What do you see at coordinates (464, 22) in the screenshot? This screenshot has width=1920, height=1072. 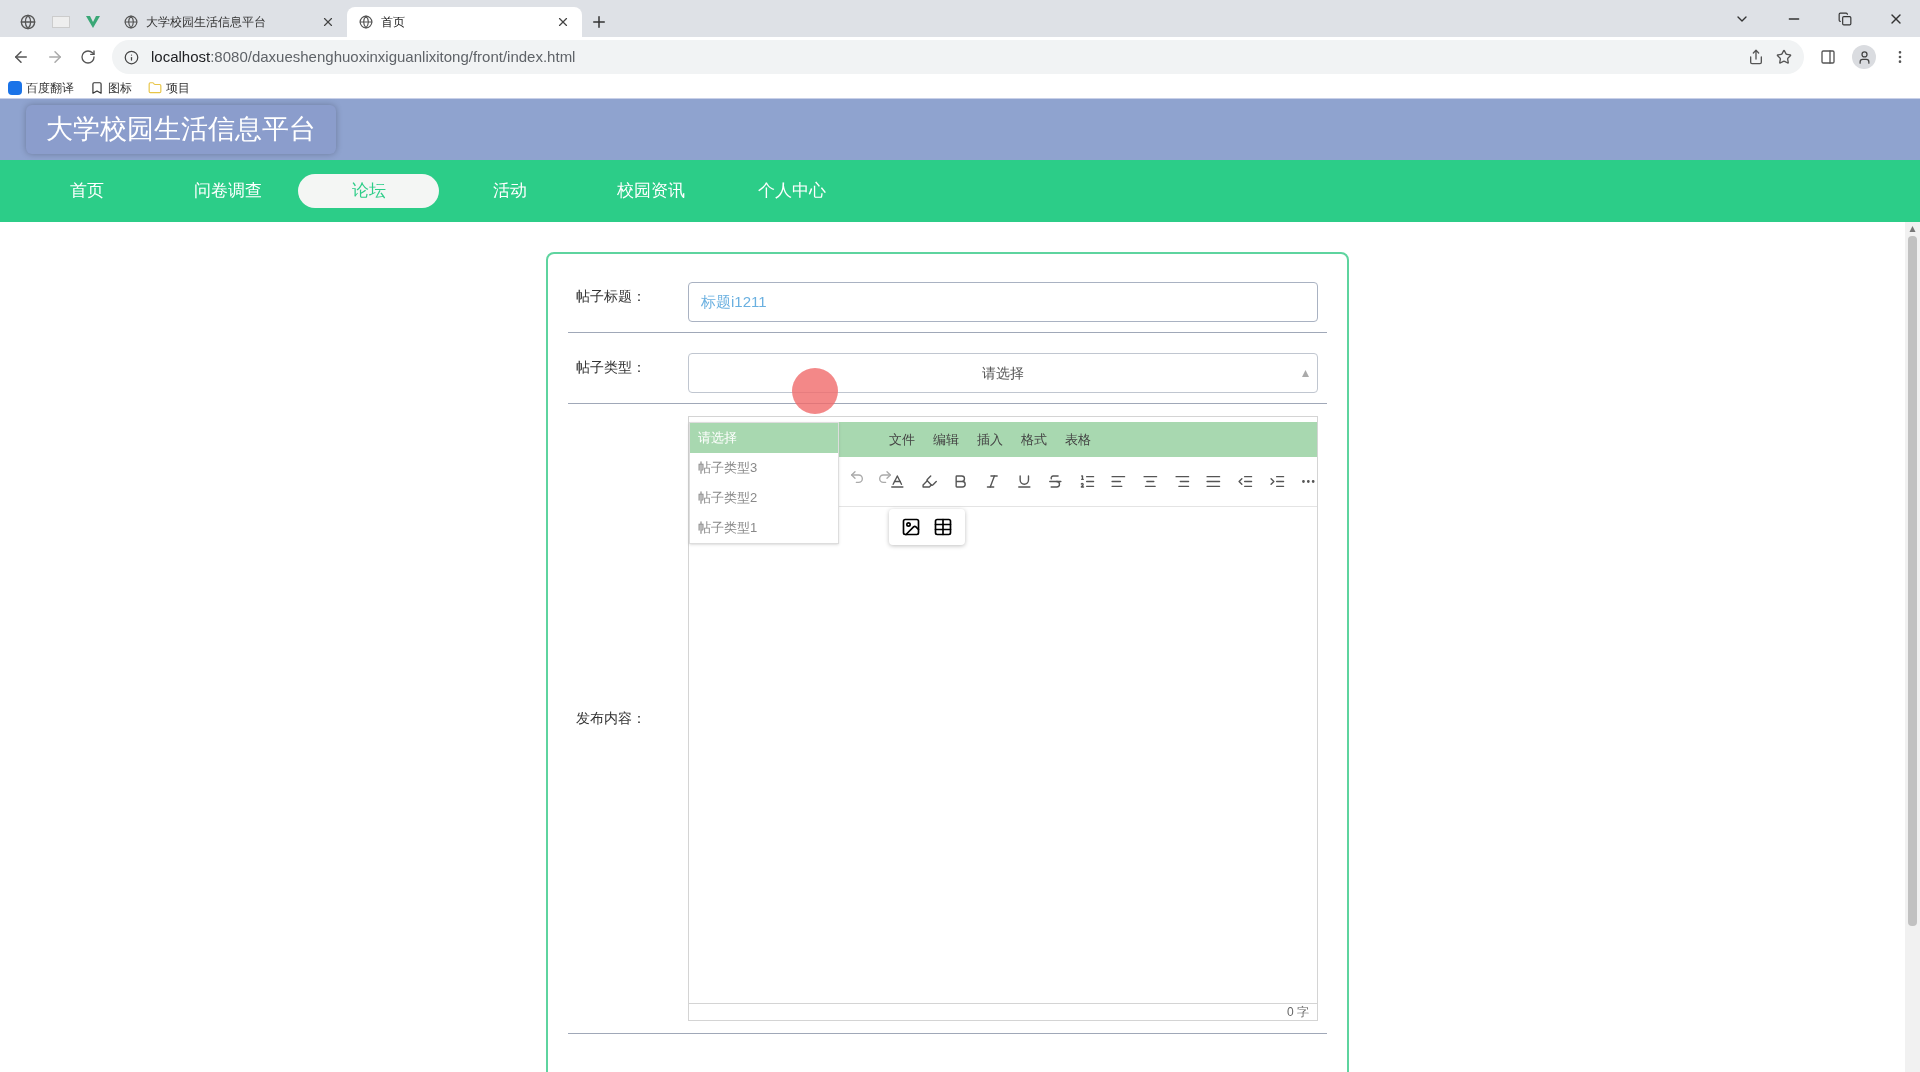 I see `browser-tab: 首页` at bounding box center [464, 22].